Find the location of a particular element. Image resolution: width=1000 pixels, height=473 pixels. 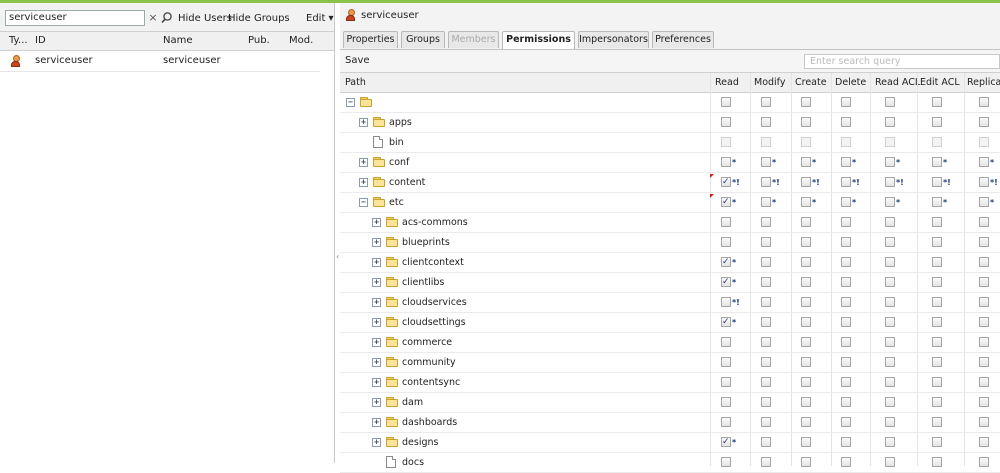

node-name: apps is located at coordinates (400, 122).